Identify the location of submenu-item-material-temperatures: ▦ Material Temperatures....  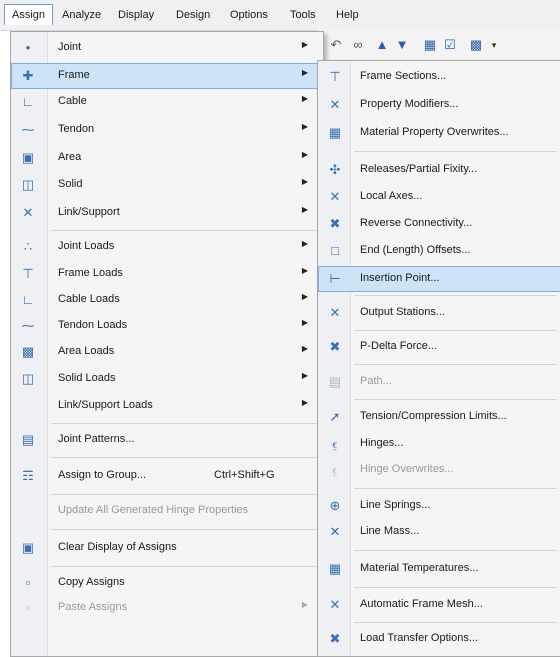
(439, 569).